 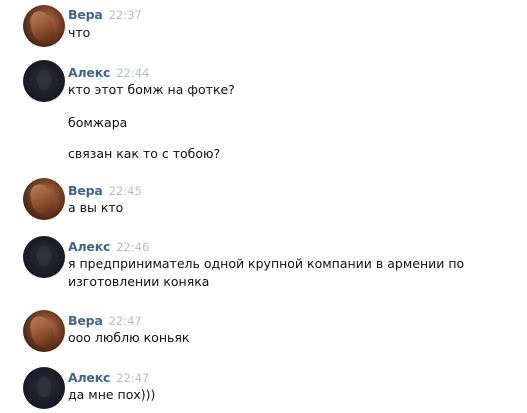 I want to click on message-text: что, so click(x=79, y=32).